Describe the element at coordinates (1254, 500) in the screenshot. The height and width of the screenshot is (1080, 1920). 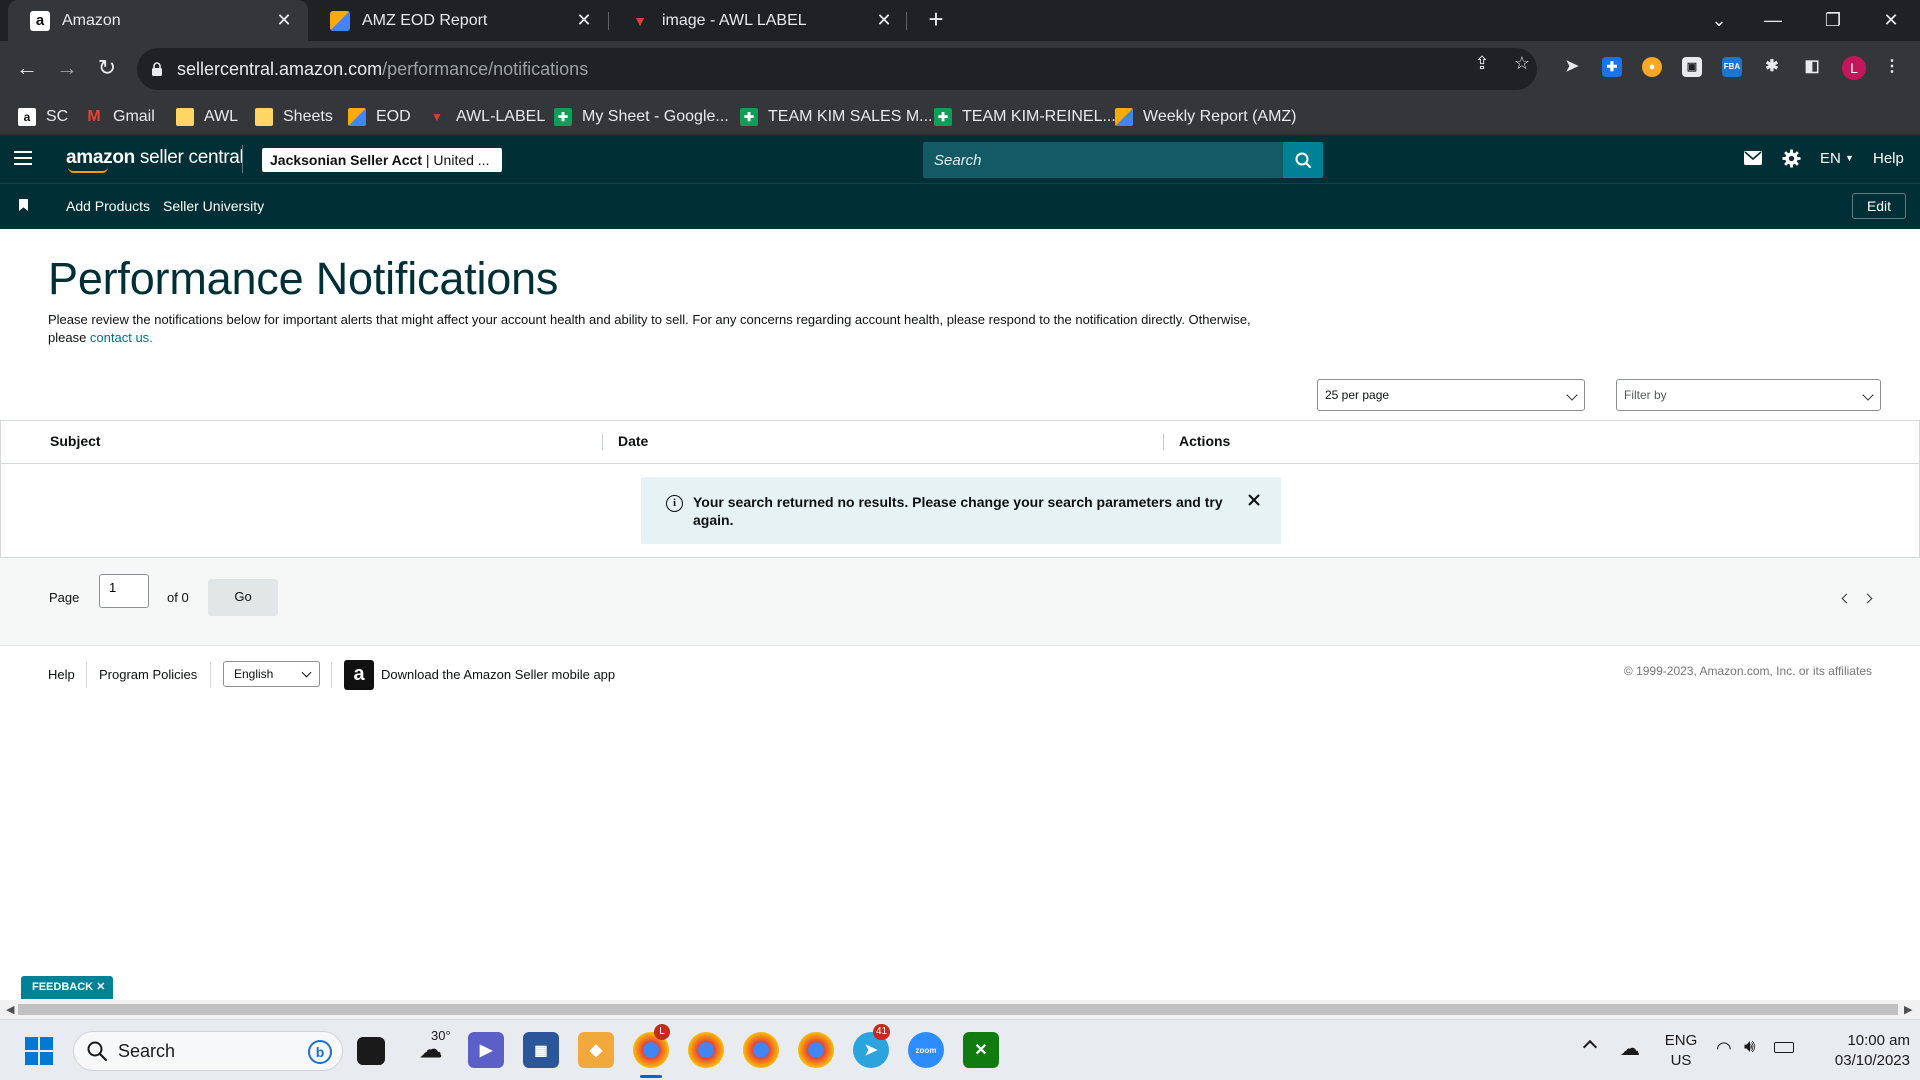
I see `close-alert-icon` at that location.